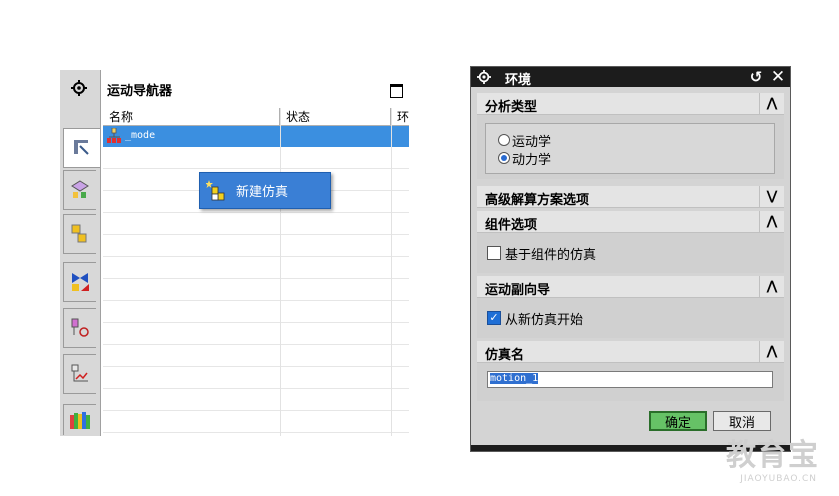  I want to click on history-icon, so click(80, 327).